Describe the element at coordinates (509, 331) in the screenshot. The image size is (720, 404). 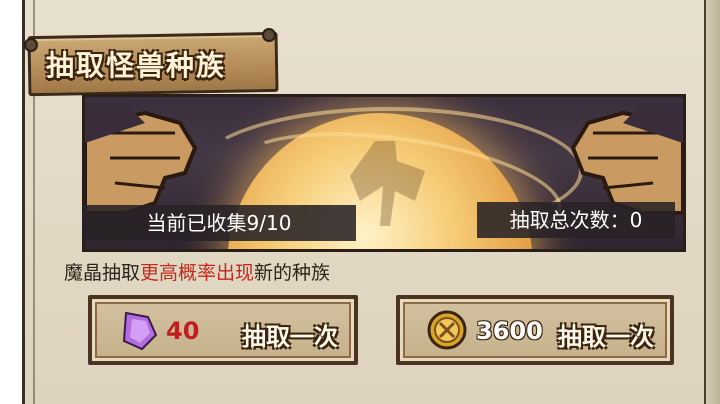
I see `gold-cost: 3600` at that location.